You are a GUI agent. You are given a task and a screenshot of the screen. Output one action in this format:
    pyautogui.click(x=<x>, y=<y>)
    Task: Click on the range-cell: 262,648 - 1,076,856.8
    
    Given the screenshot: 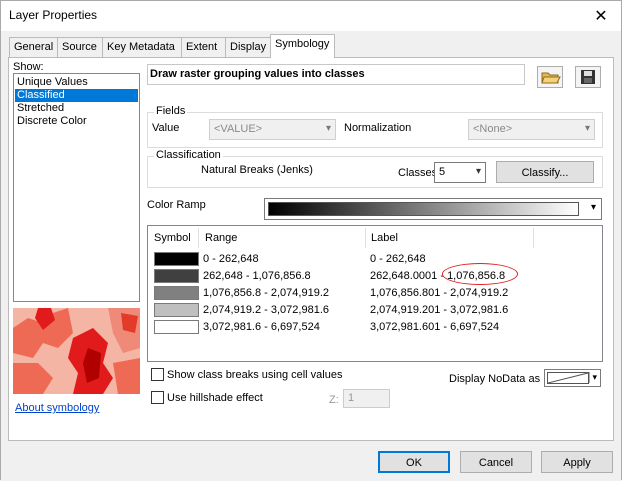 What is the action you would take?
    pyautogui.click(x=257, y=276)
    